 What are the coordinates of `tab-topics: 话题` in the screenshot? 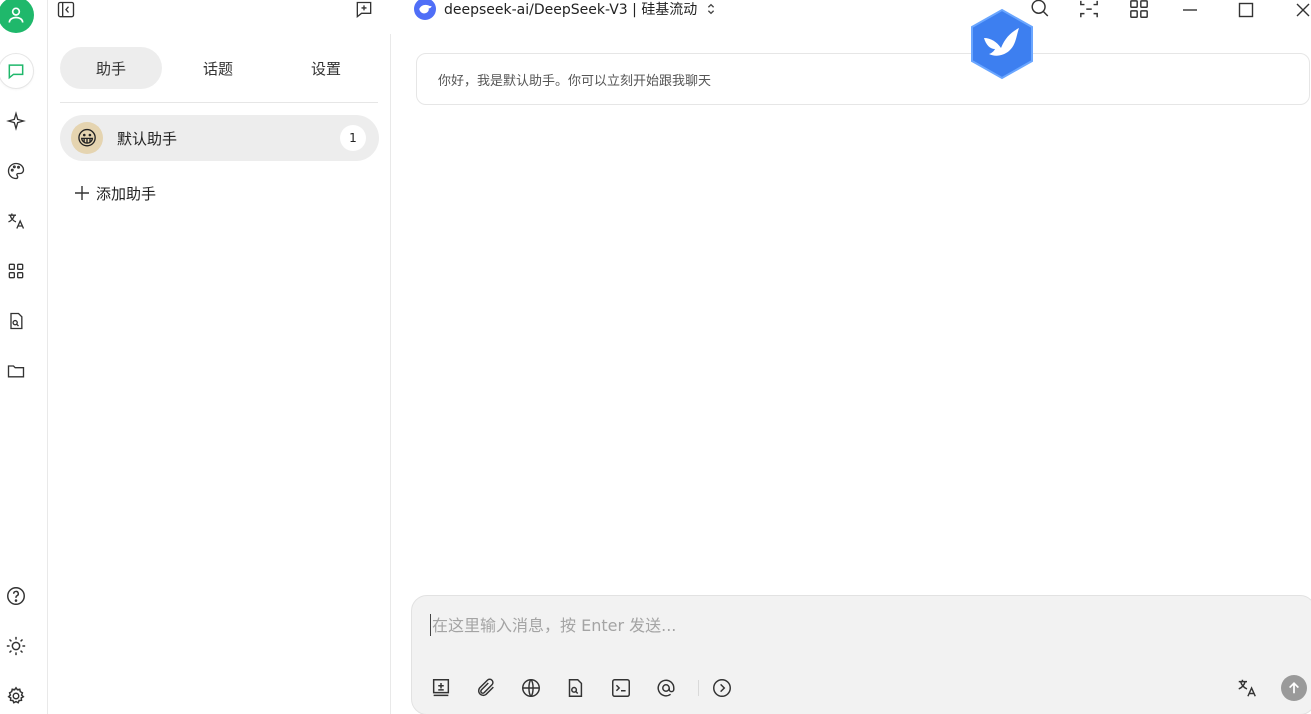 It's located at (218, 68).